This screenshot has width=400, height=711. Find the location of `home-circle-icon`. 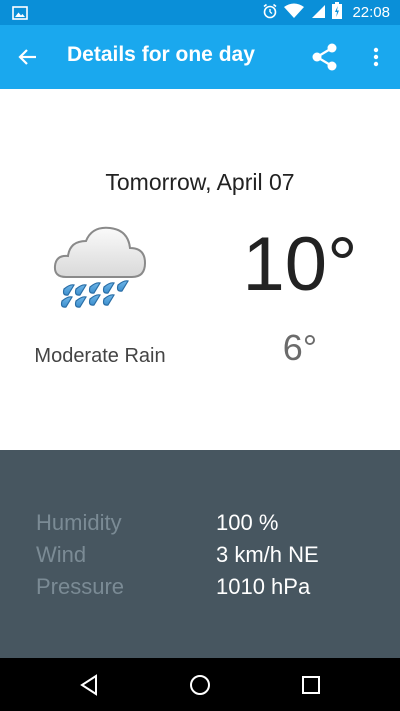

home-circle-icon is located at coordinates (200, 685).